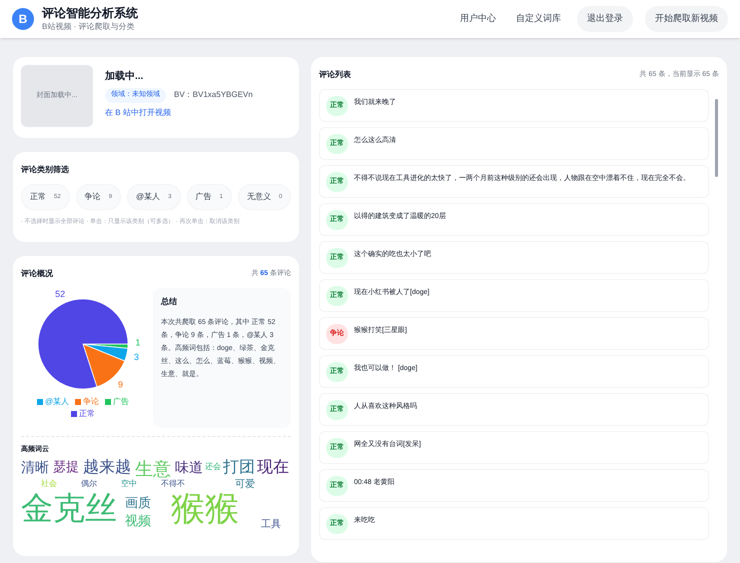 This screenshot has height=563, width=740. What do you see at coordinates (538, 19) in the screenshot?
I see `nav-link: 自定义词库` at bounding box center [538, 19].